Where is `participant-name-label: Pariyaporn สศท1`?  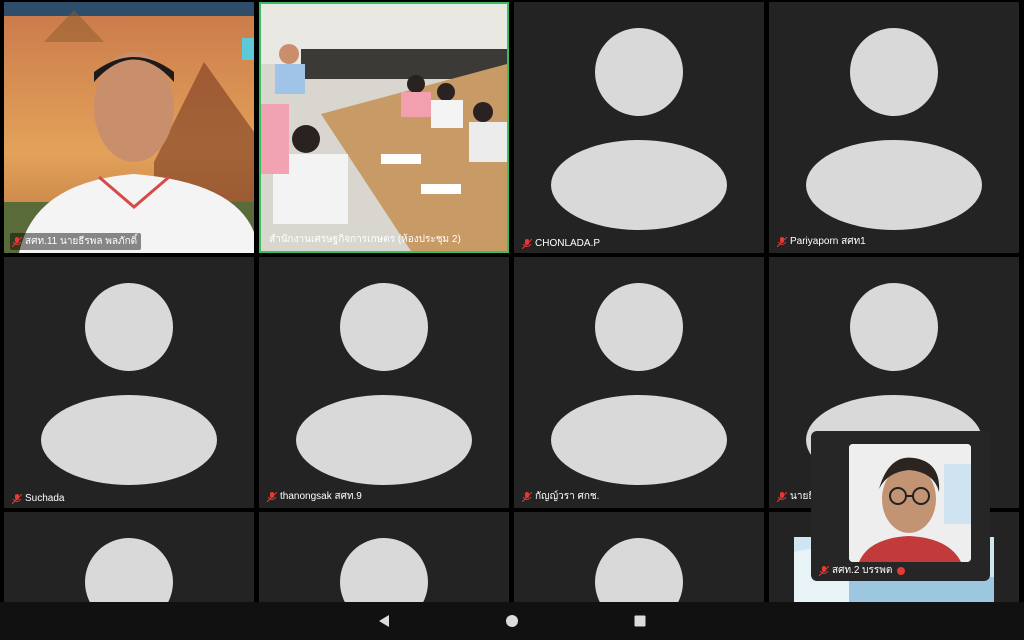 participant-name-label: Pariyaporn สศท1 is located at coordinates (822, 241).